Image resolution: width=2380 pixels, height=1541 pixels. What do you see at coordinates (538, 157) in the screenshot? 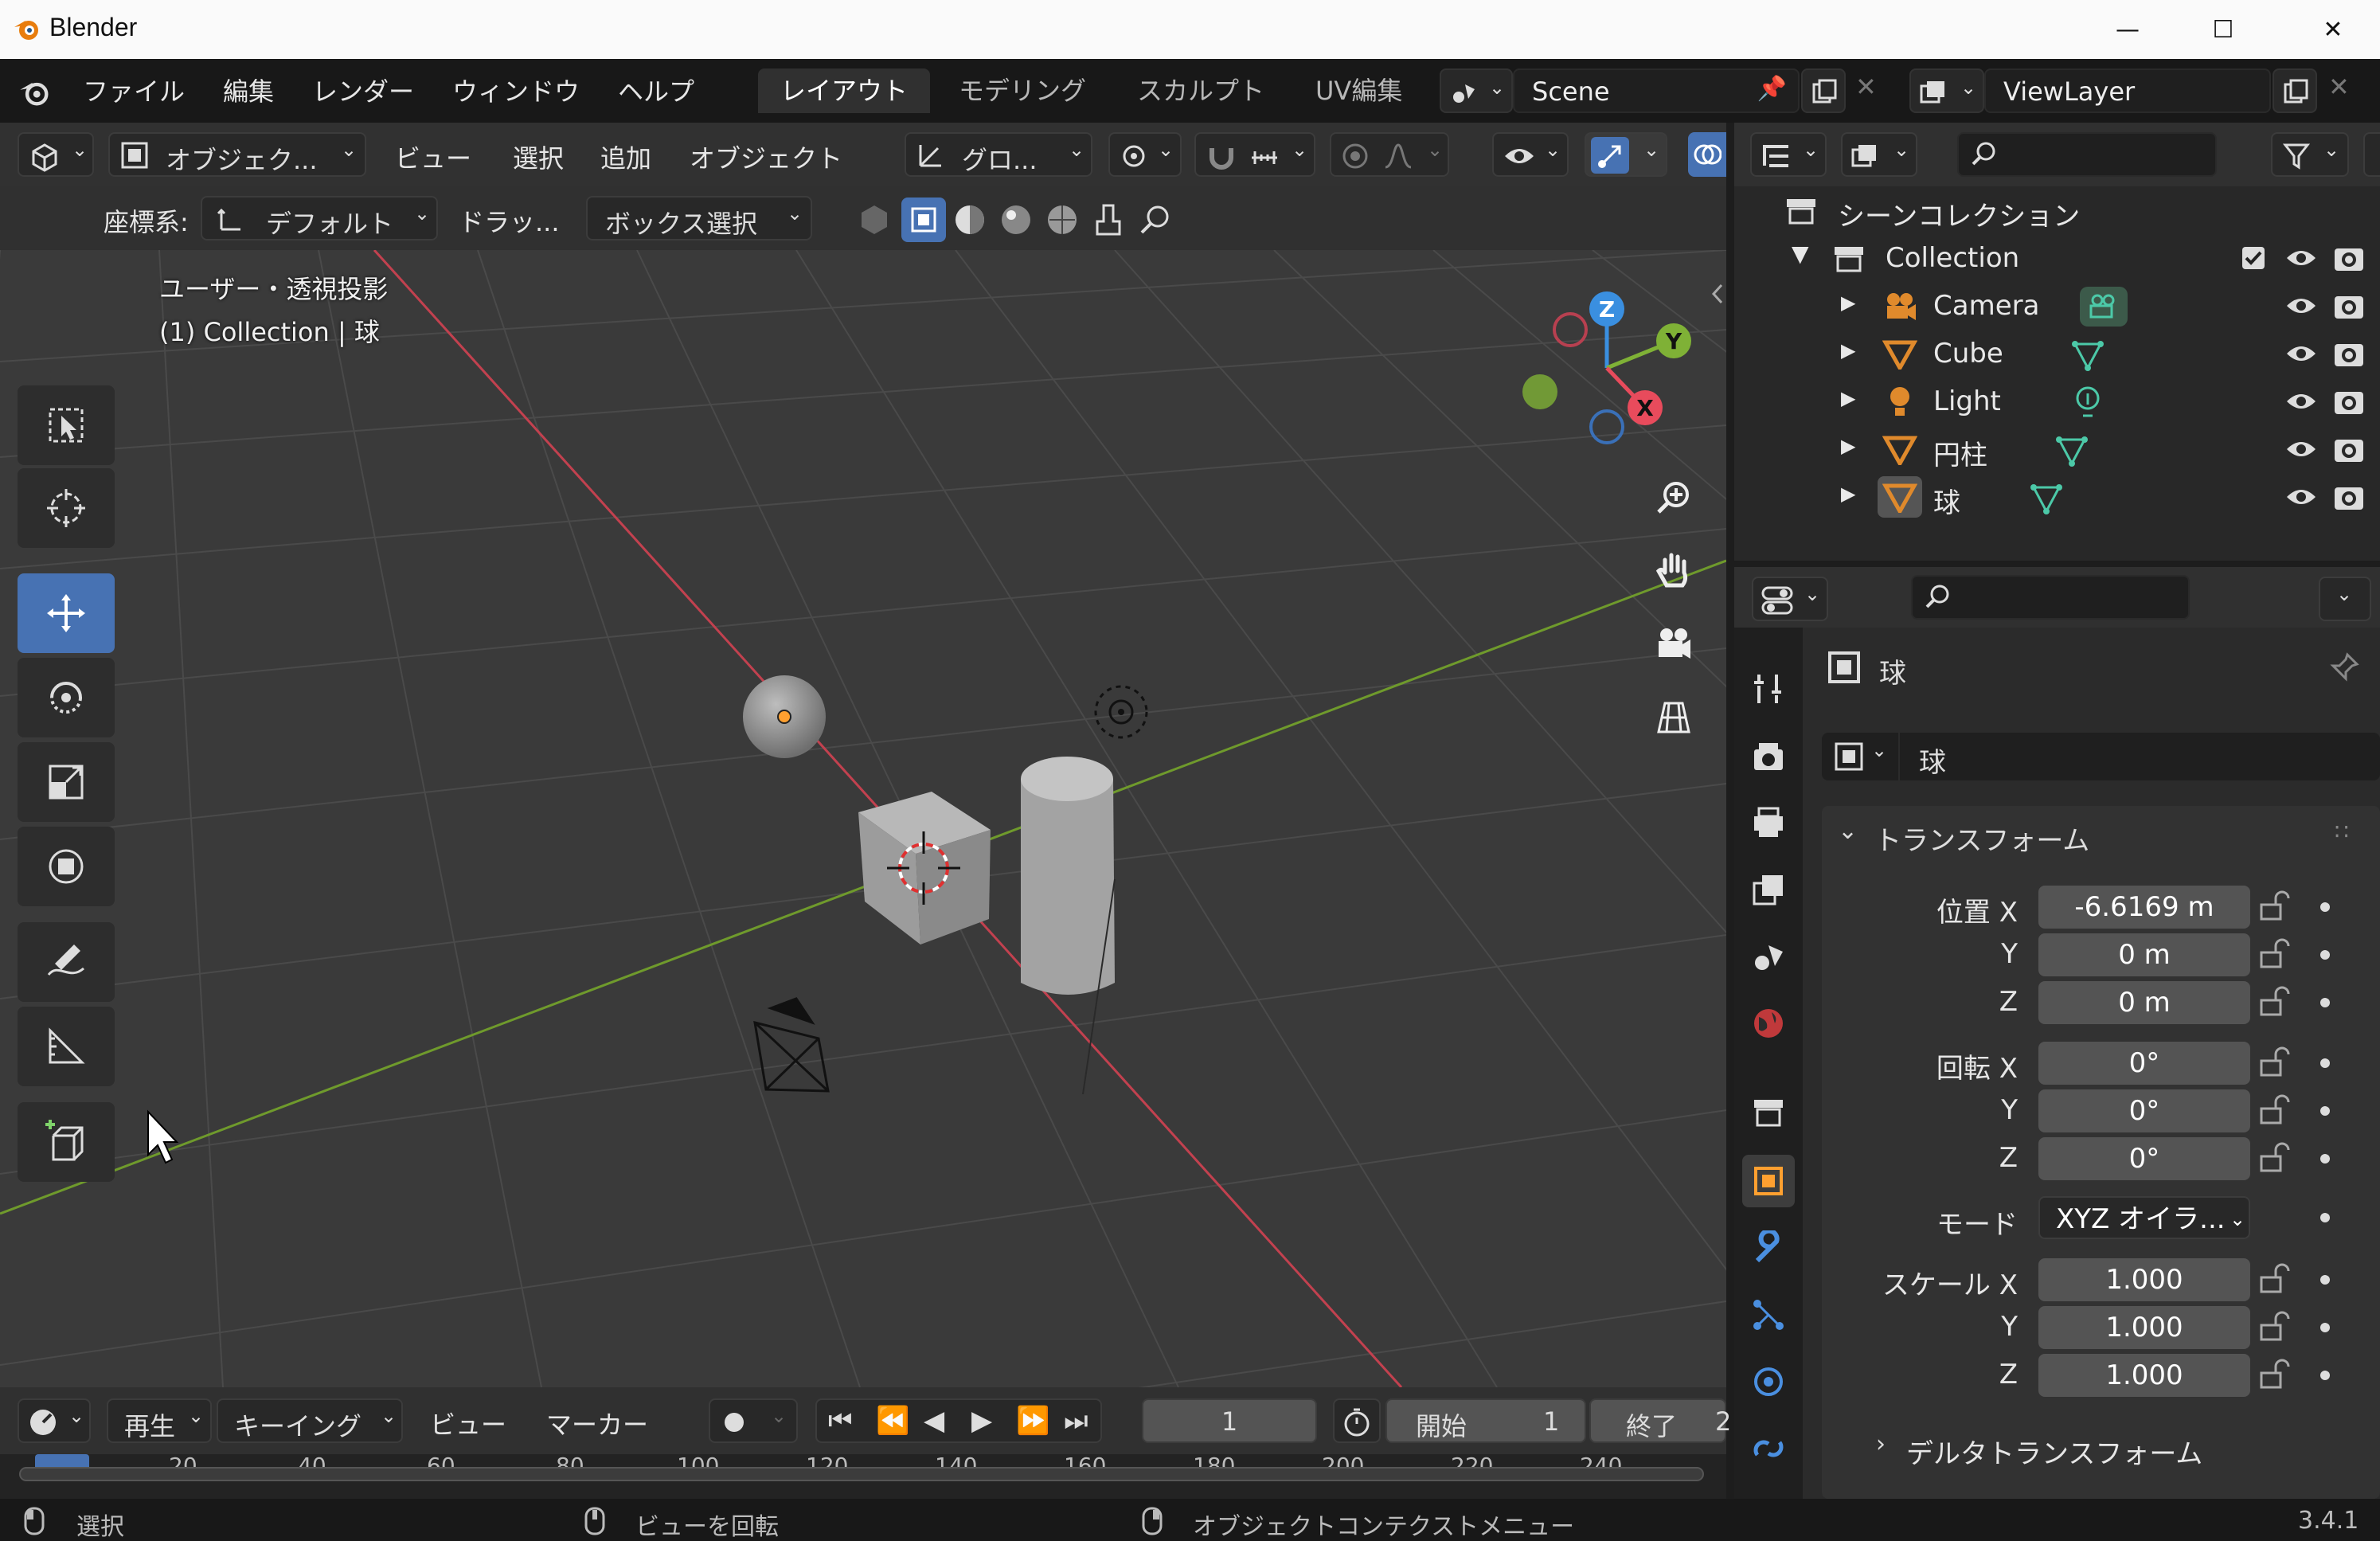
I see `menu-select: 選択` at bounding box center [538, 157].